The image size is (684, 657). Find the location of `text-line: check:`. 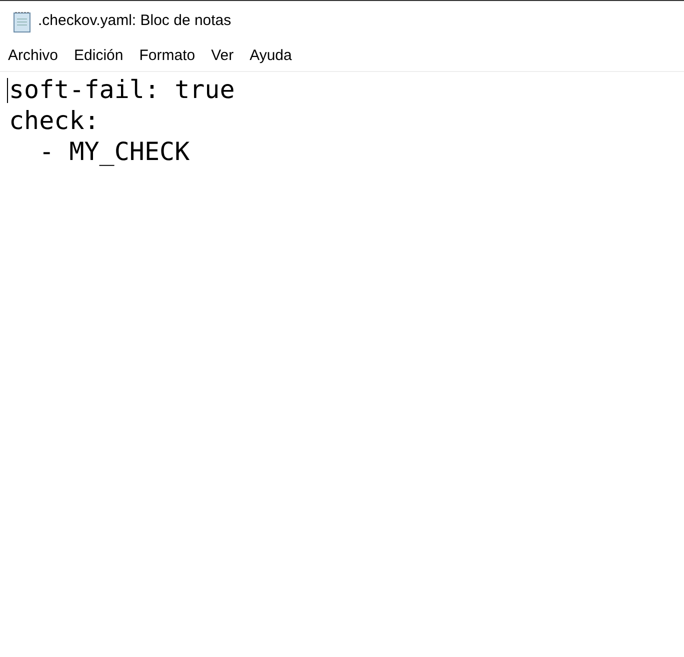

text-line: check: is located at coordinates (54, 120).